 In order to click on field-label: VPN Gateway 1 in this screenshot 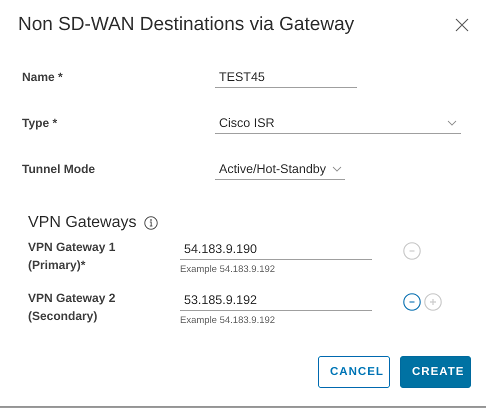, I will do `click(72, 247)`.